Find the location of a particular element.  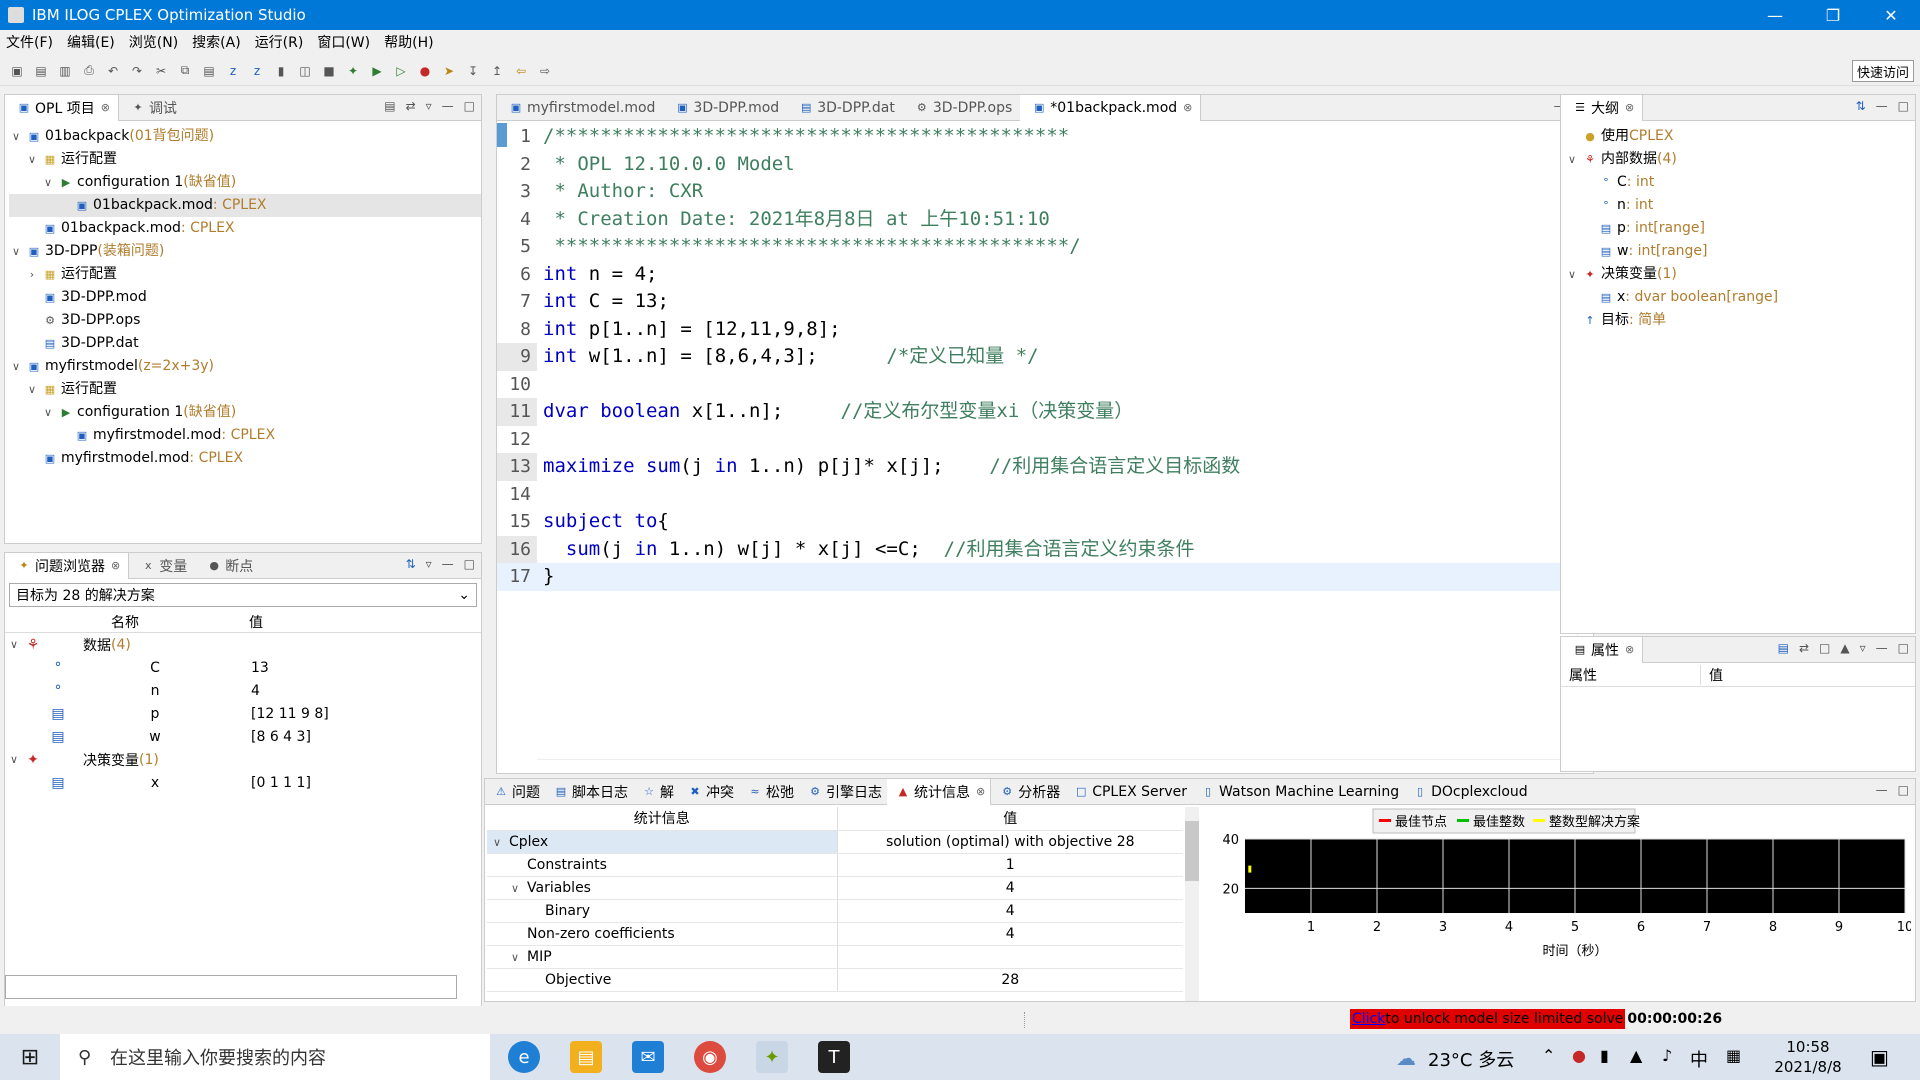

stats-scrollbar is located at coordinates (1192, 904).